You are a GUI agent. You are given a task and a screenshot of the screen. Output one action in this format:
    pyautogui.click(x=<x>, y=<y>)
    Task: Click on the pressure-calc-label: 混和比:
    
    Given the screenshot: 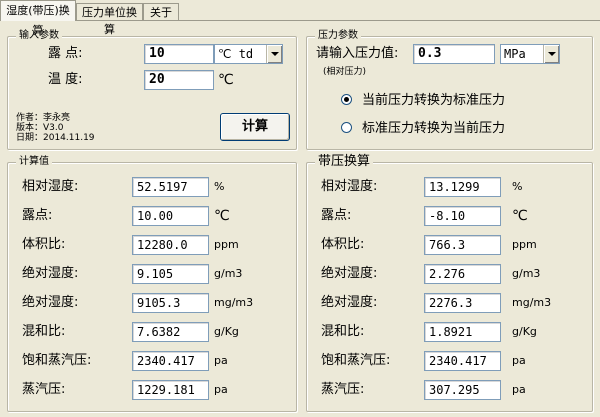 What is the action you would take?
    pyautogui.click(x=343, y=331)
    